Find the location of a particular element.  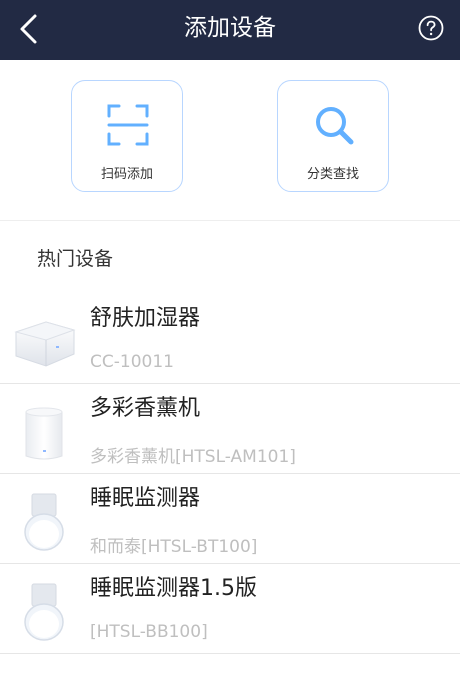

device-item: 睡眠监测器1.5版 [HTSL-BB100] is located at coordinates (230, 609).